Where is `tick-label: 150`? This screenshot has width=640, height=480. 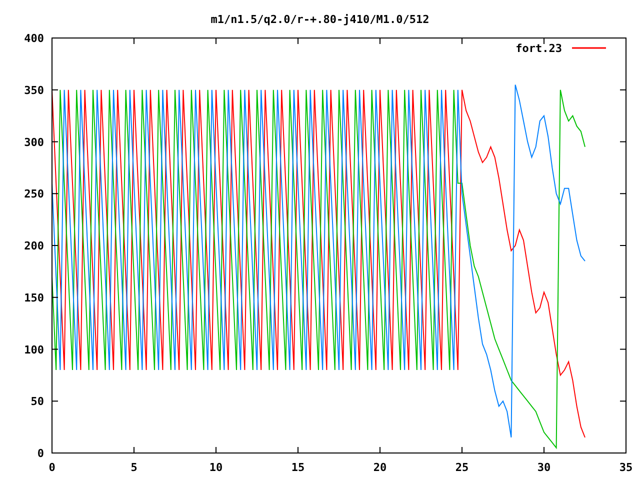 tick-label: 150 is located at coordinates (34, 297).